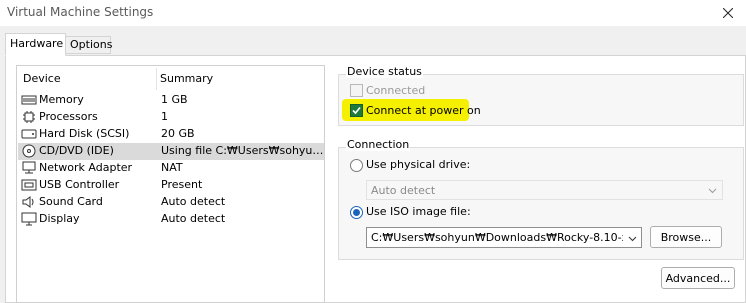 The image size is (746, 303). Describe the element at coordinates (35, 44) in the screenshot. I see `tab-hardware: Hardware` at that location.